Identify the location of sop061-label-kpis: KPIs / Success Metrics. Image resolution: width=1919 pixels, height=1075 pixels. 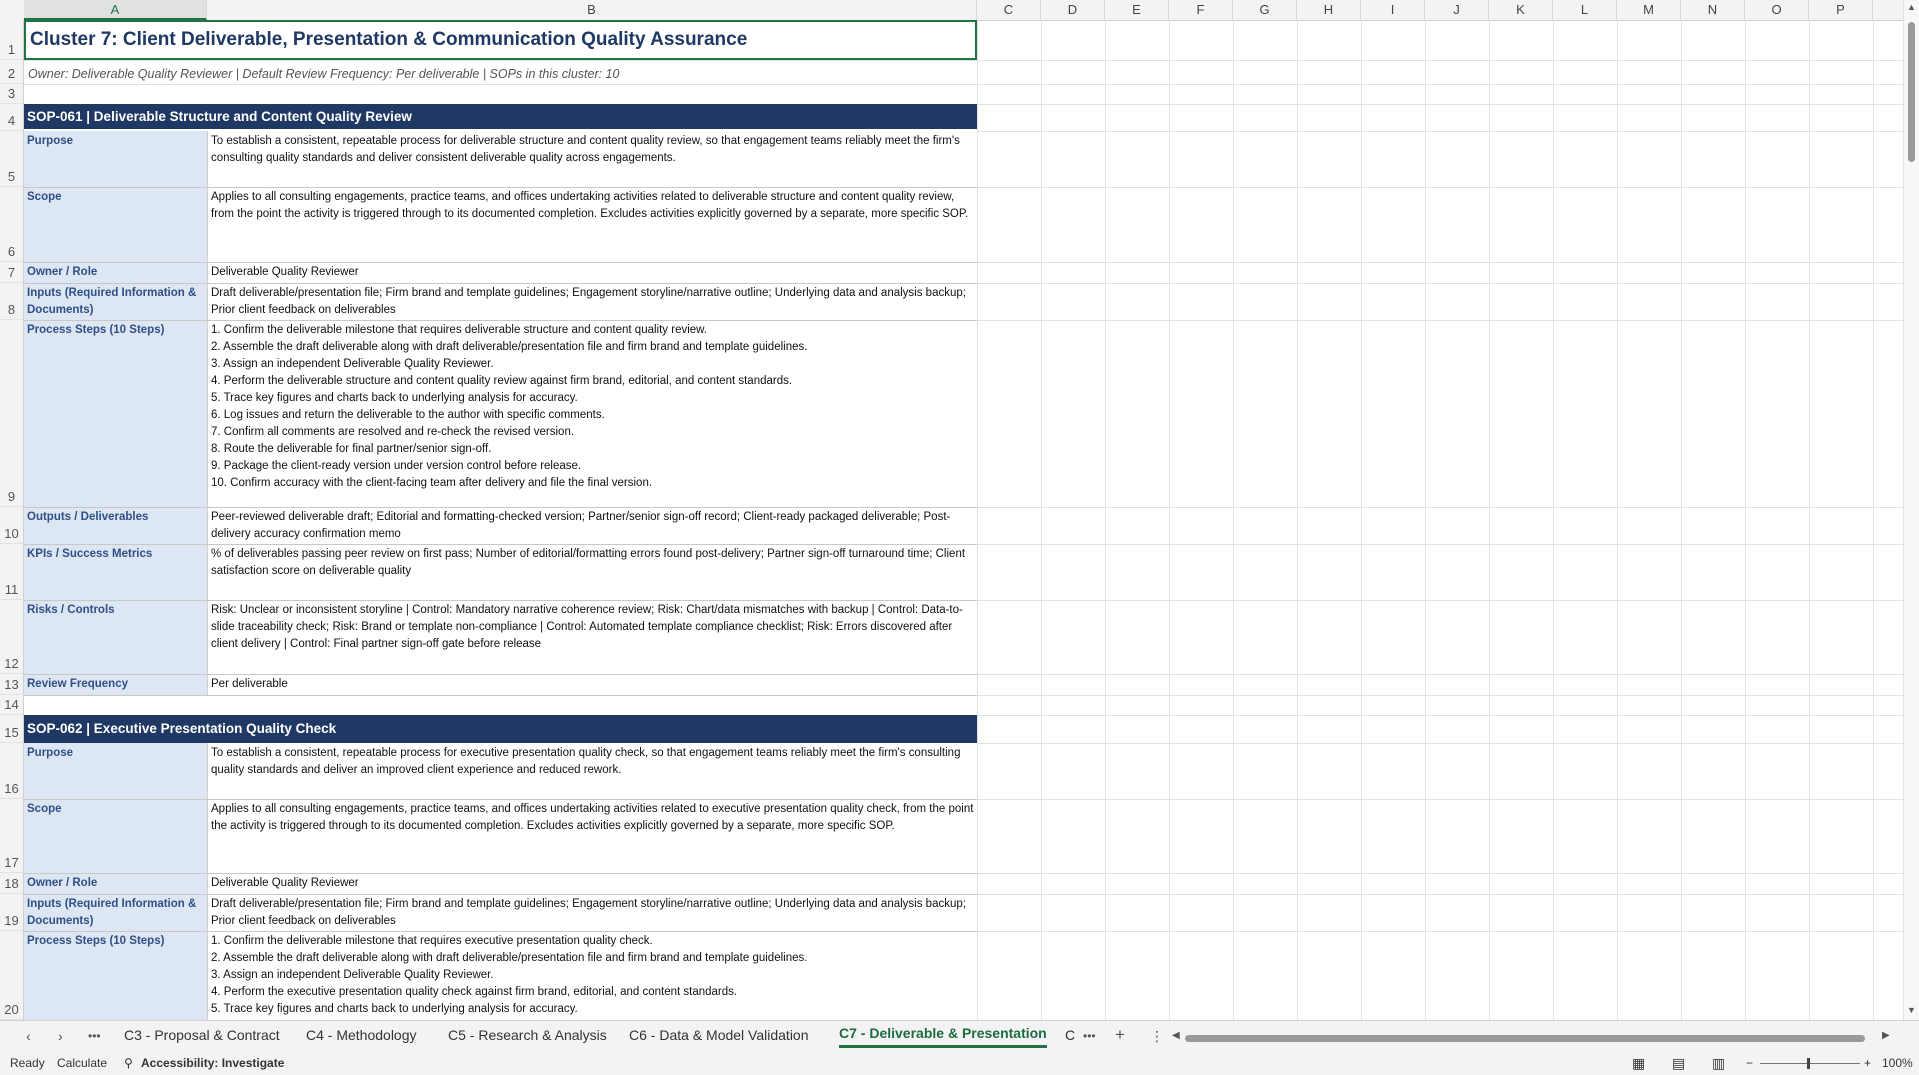
(115, 572).